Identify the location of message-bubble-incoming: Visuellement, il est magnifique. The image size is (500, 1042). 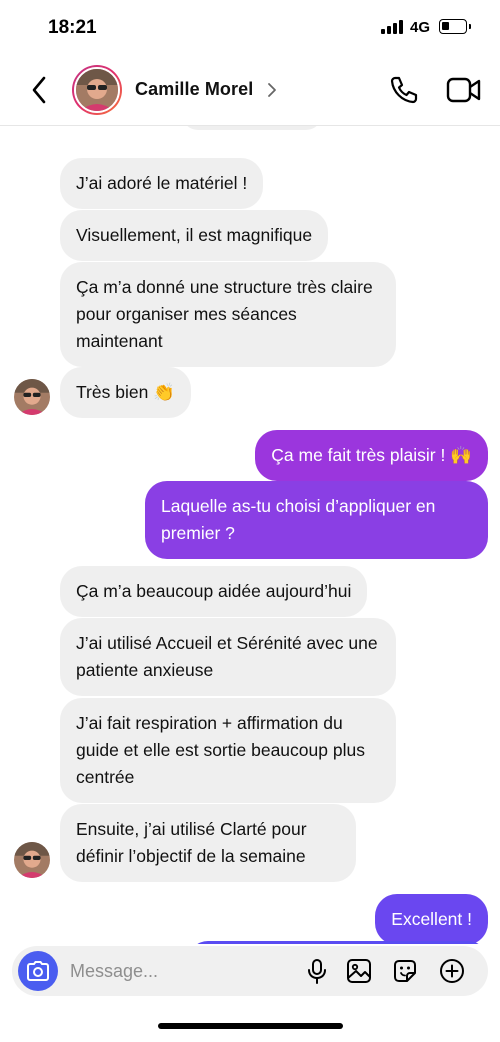
(194, 235).